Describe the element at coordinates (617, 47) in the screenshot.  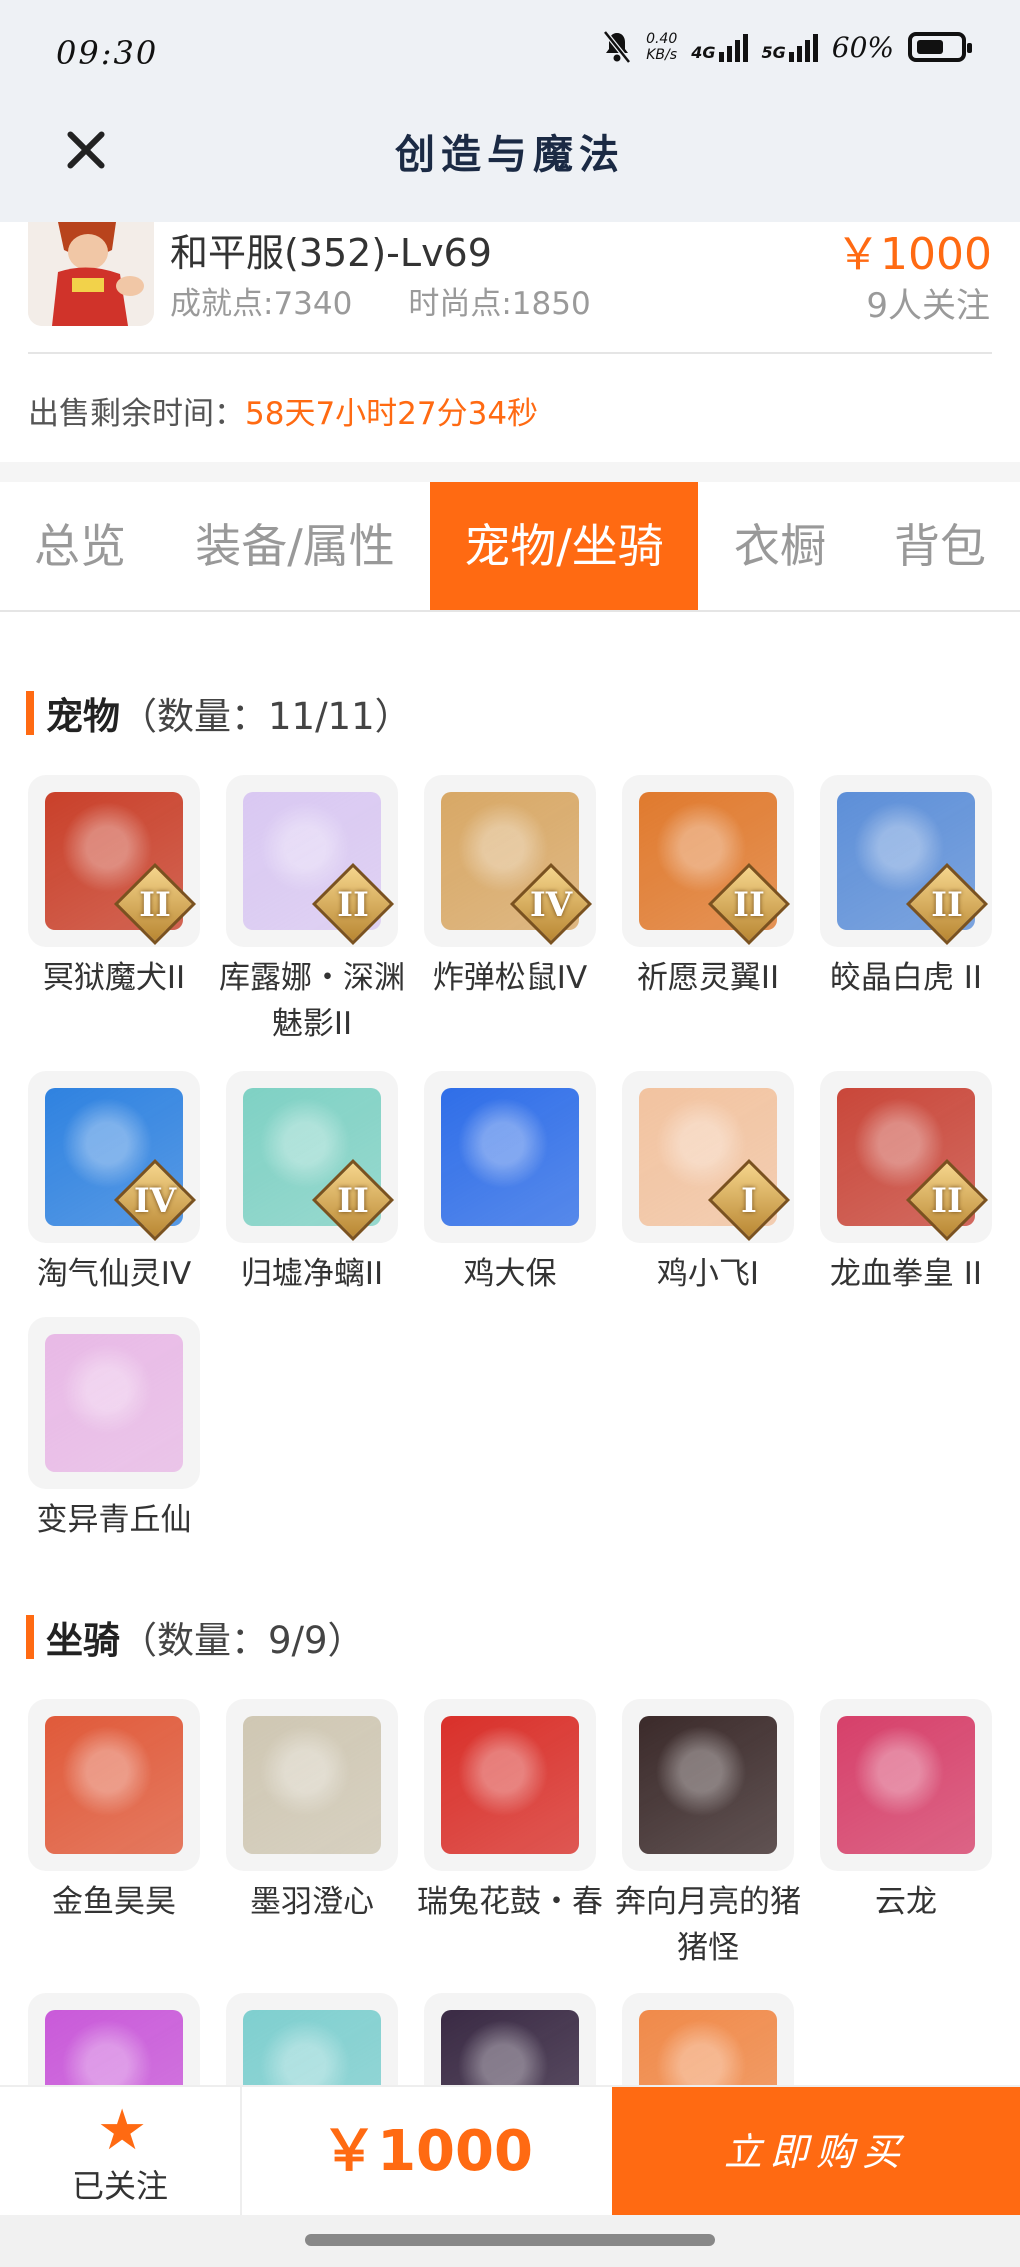
I see `mute-bell-icon` at that location.